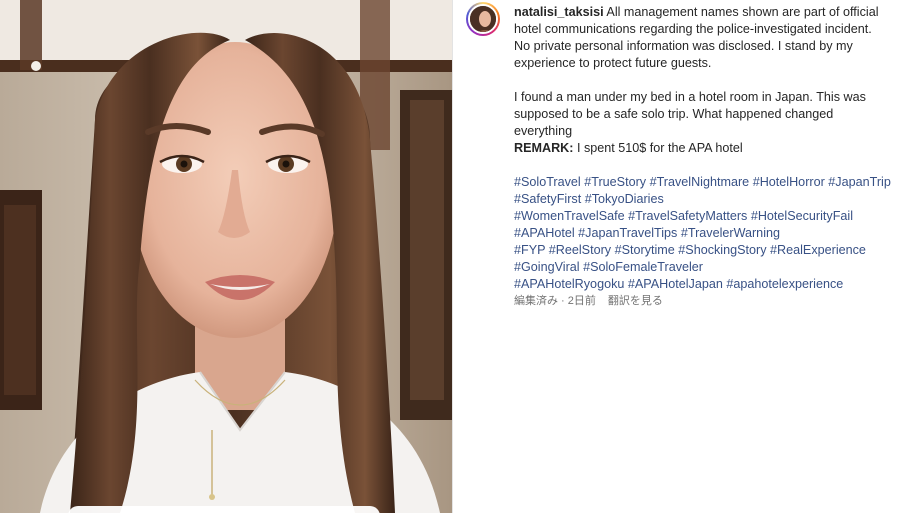 This screenshot has height=513, width=912. Describe the element at coordinates (544, 148) in the screenshot. I see `remark-label: REMARK:` at that location.